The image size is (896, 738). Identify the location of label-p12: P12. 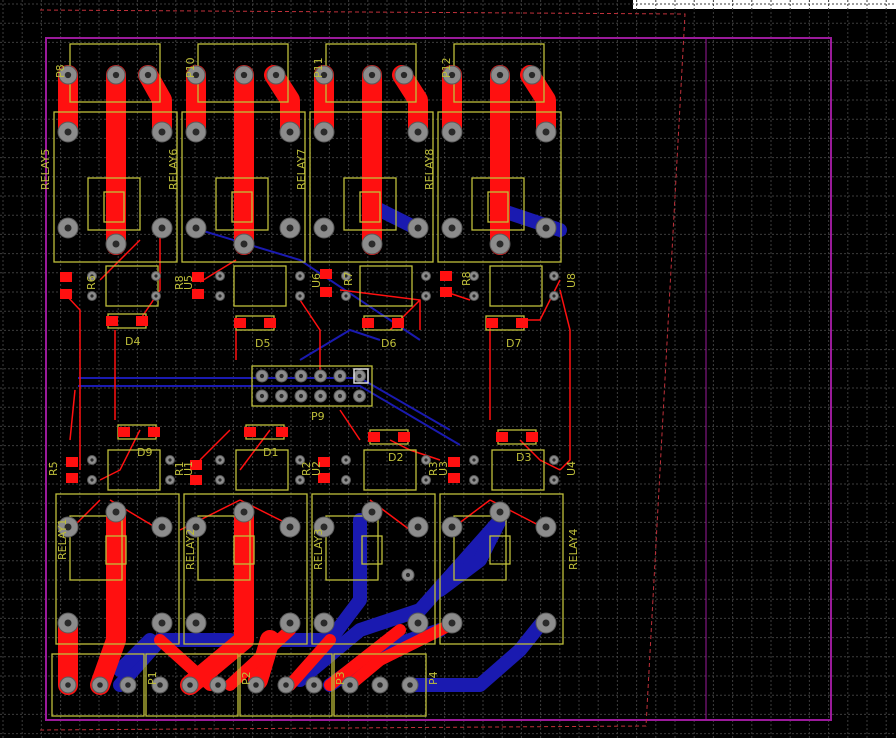
(446, 67).